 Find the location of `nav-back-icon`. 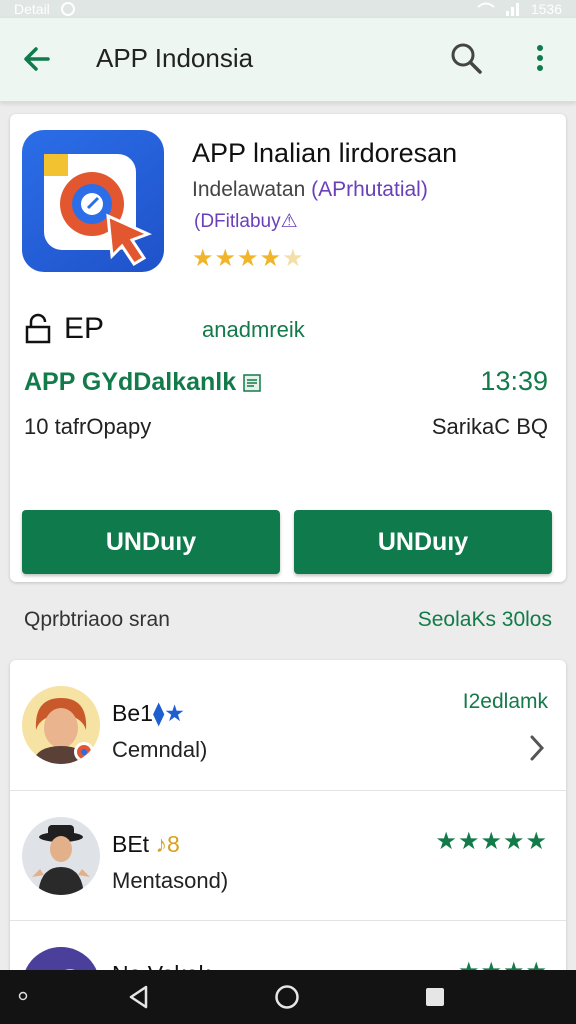

nav-back-icon is located at coordinates (139, 997).